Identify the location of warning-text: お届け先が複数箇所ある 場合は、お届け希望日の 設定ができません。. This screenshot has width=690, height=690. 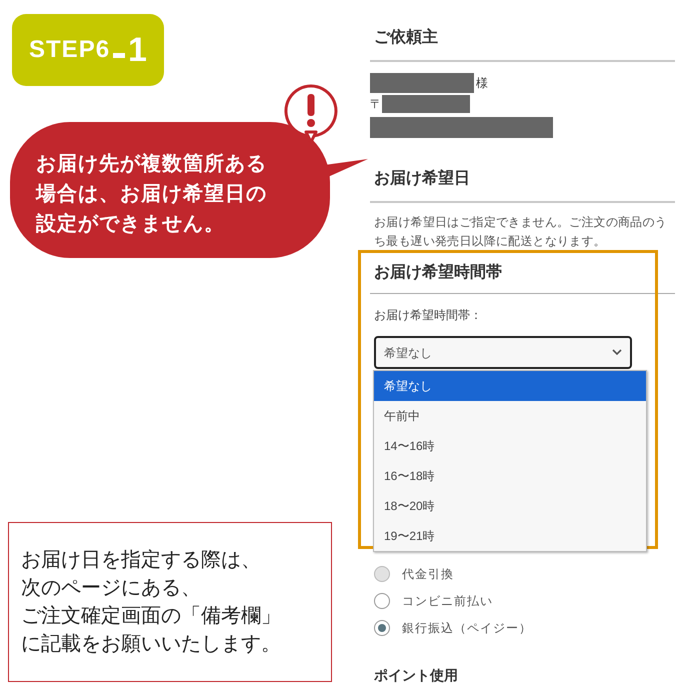
(151, 194).